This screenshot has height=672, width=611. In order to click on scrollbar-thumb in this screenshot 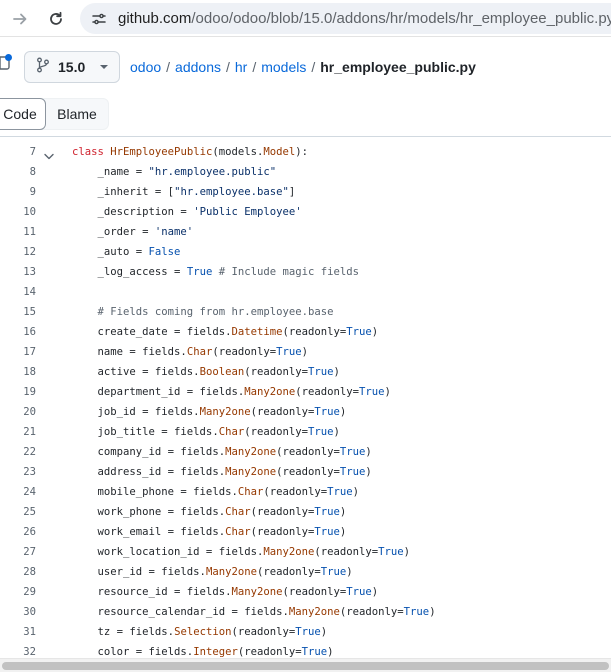, I will do `click(305, 666)`.